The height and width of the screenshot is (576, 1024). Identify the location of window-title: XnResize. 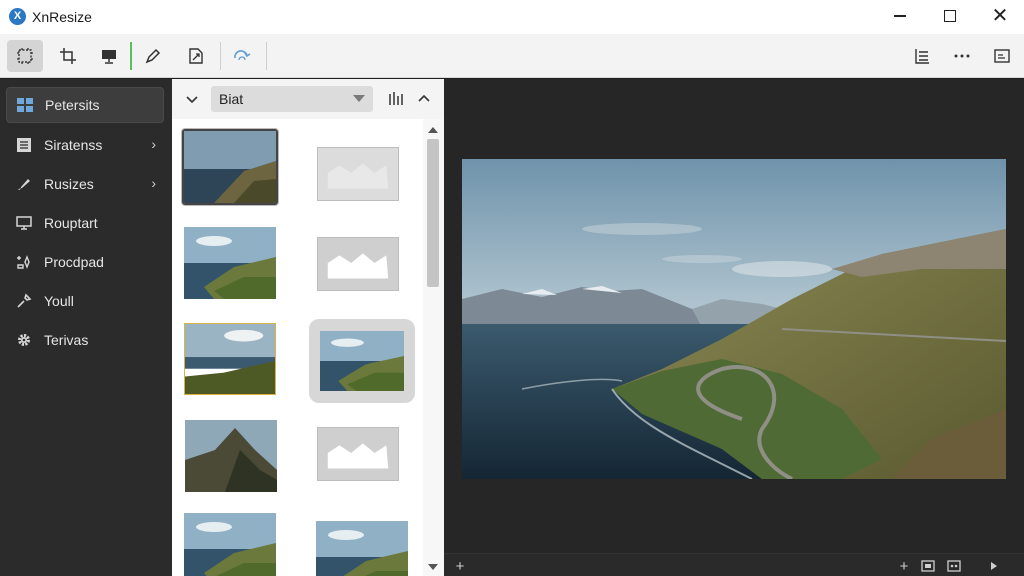
(62, 17).